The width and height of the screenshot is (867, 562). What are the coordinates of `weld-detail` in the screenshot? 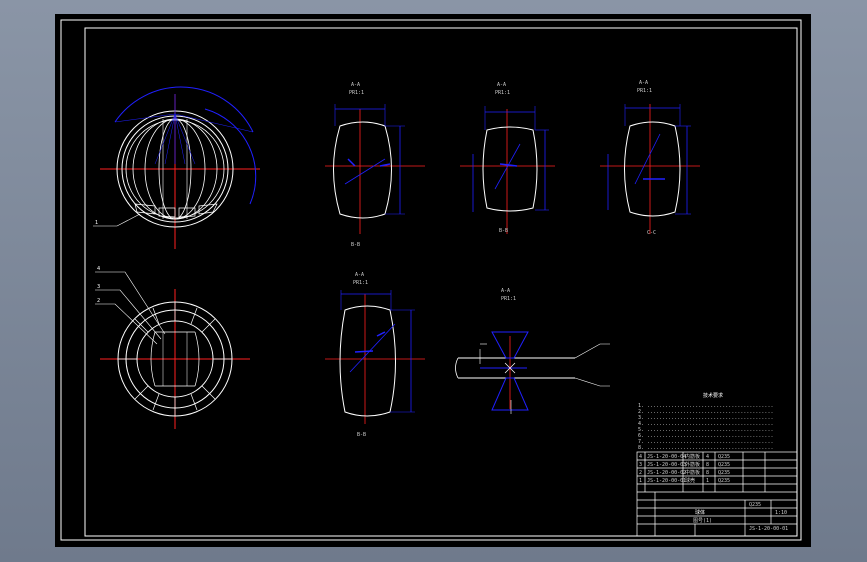 It's located at (532, 372).